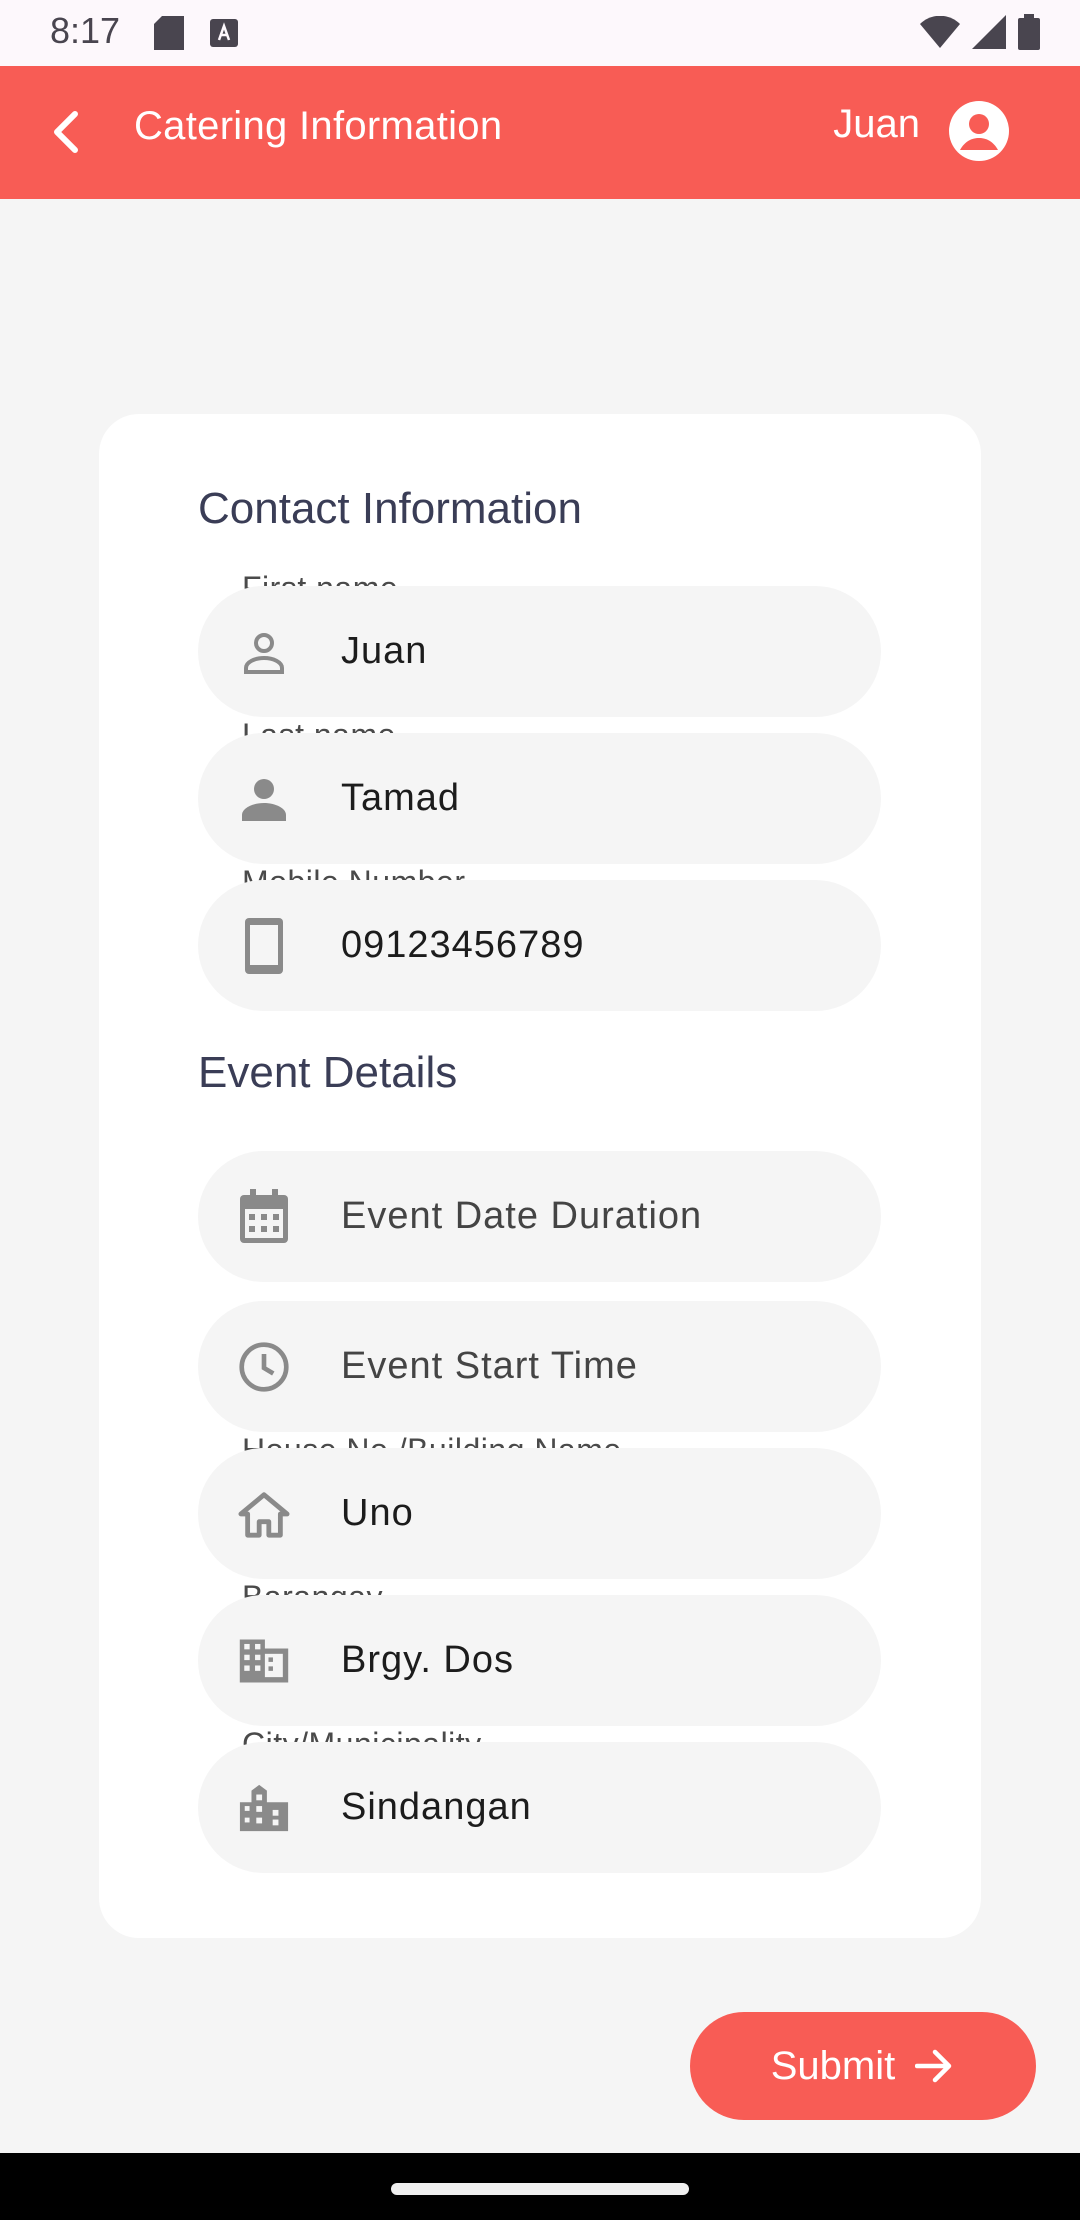 The image size is (1080, 2220). What do you see at coordinates (540, 2189) in the screenshot?
I see `home-gesture-handle` at bounding box center [540, 2189].